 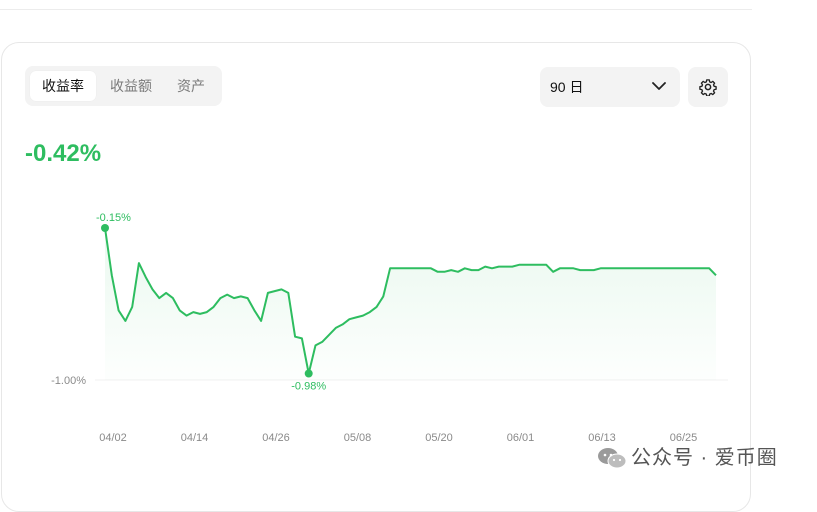 What do you see at coordinates (521, 438) in the screenshot?
I see `x-tick-label: 06/01` at bounding box center [521, 438].